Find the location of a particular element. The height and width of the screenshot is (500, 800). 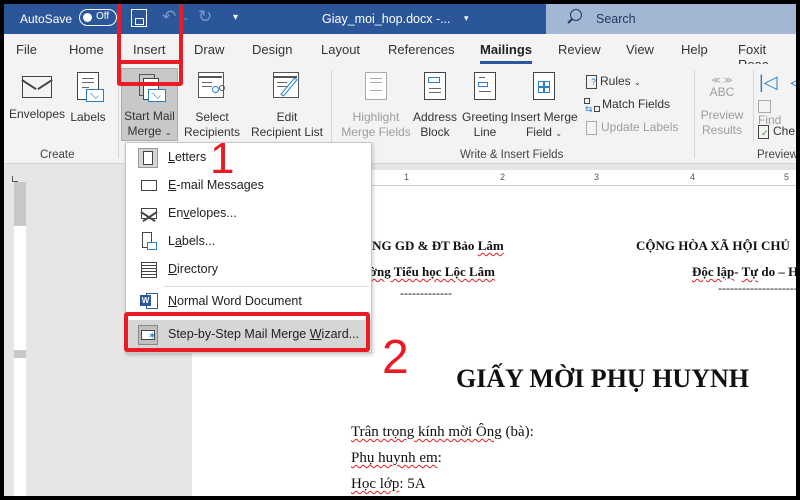

doc-right-header-2: Độc lập- Tự do – H is located at coordinates (744, 271).